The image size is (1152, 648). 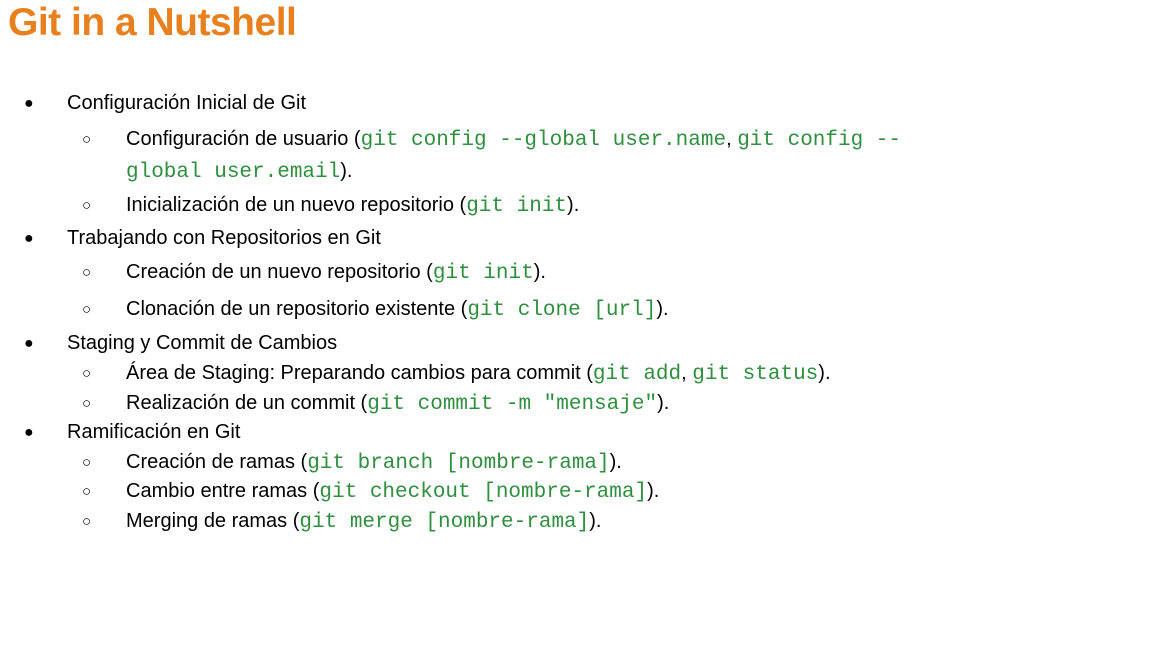 What do you see at coordinates (217, 462) in the screenshot?
I see `item-text: Creación de ramas (` at bounding box center [217, 462].